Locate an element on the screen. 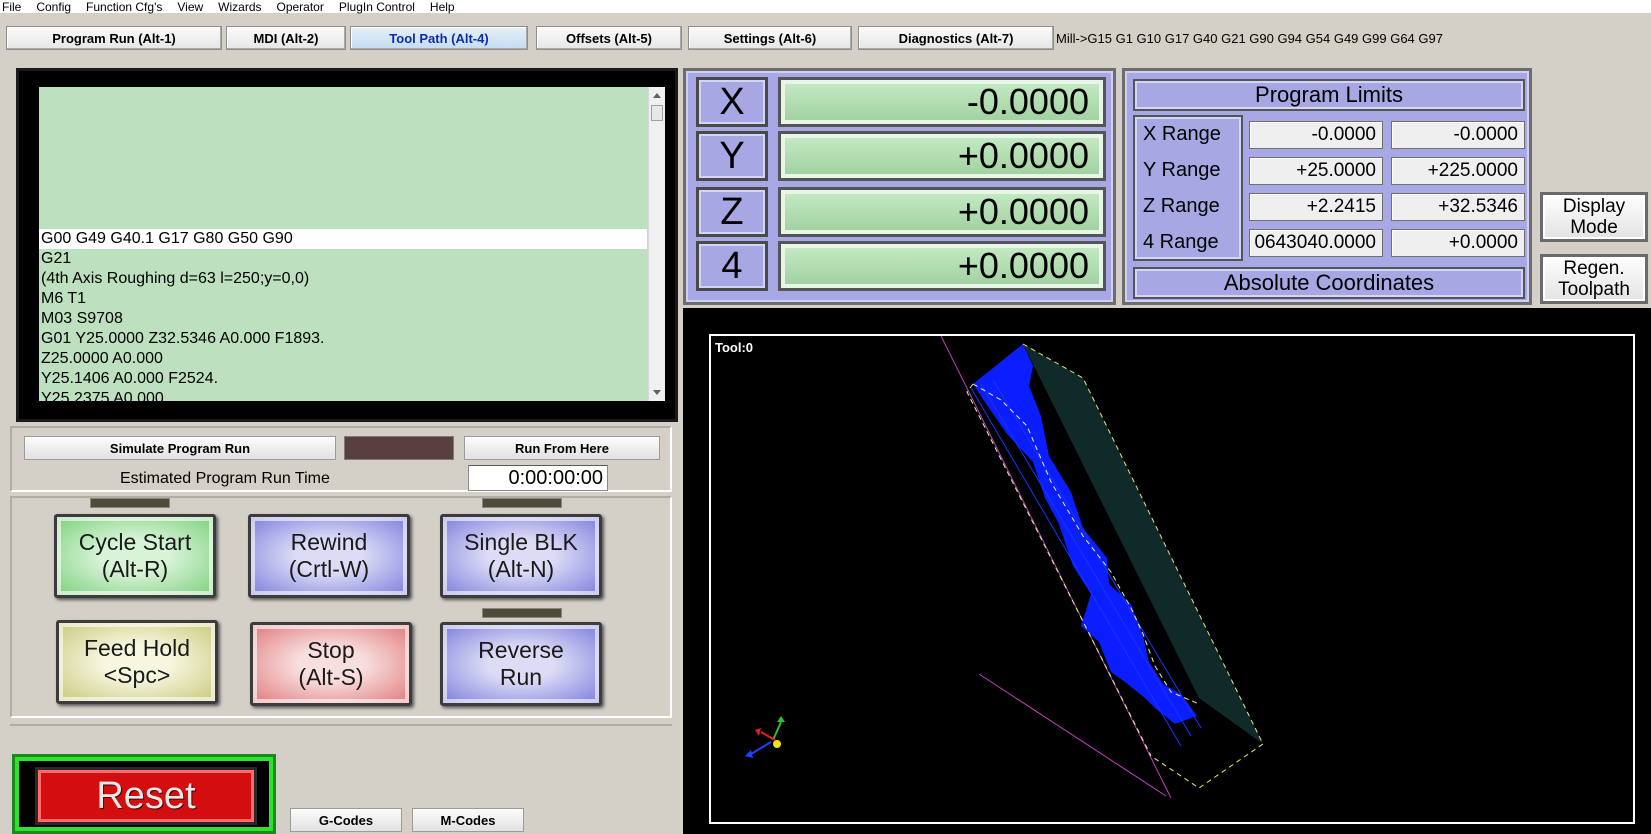  menu-file: File is located at coordinates (15, 7).